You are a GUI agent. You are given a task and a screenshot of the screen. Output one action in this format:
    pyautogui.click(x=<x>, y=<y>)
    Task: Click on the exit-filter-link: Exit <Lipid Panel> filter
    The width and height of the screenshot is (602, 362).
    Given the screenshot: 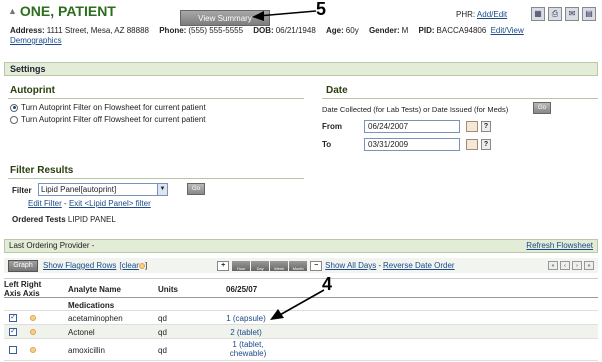 What is the action you would take?
    pyautogui.click(x=110, y=203)
    